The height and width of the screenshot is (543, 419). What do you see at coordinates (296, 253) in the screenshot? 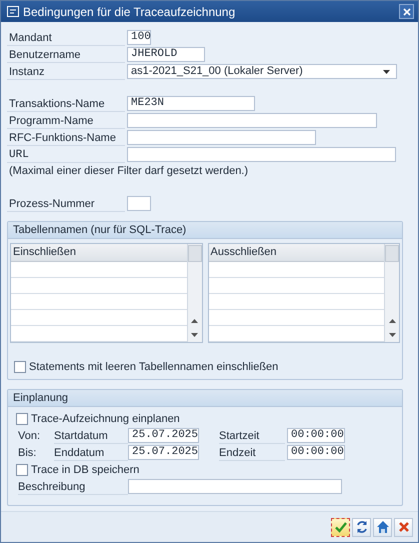
I see `column-header: Ausschließen` at bounding box center [296, 253].